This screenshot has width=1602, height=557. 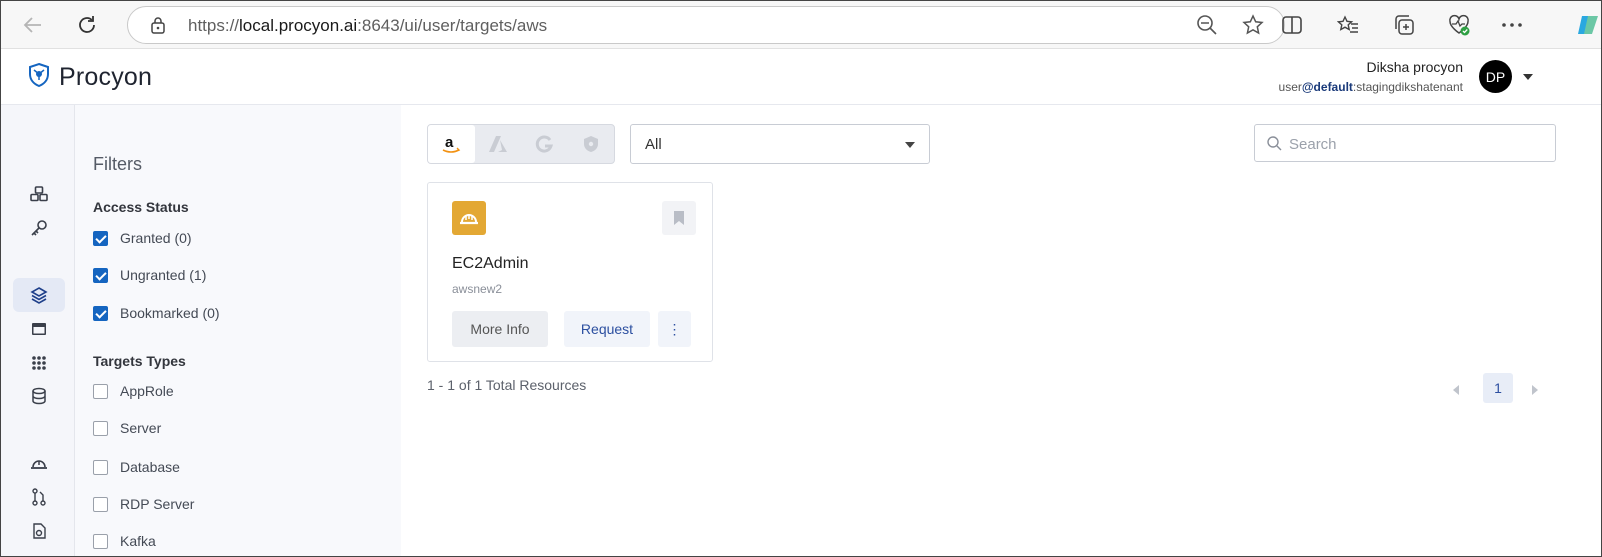 I want to click on collections-icon, so click(x=1404, y=25).